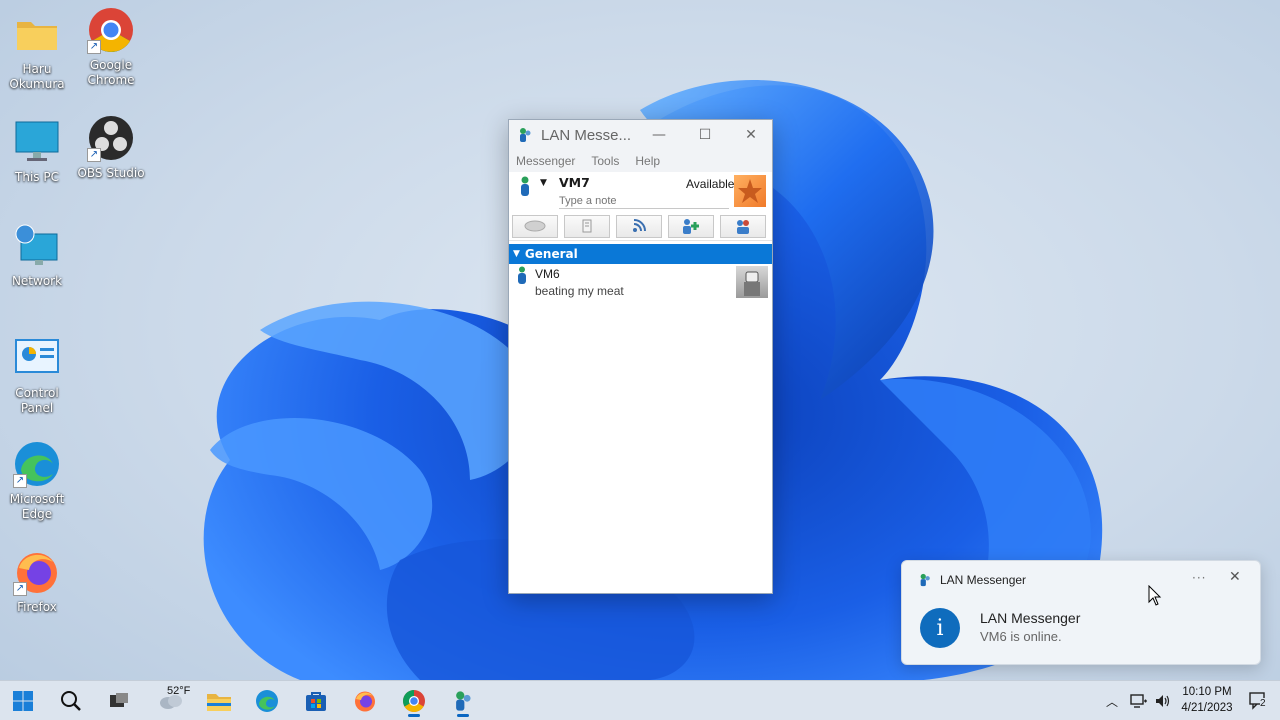  I want to click on taskbar-file-explorer, so click(219, 701).